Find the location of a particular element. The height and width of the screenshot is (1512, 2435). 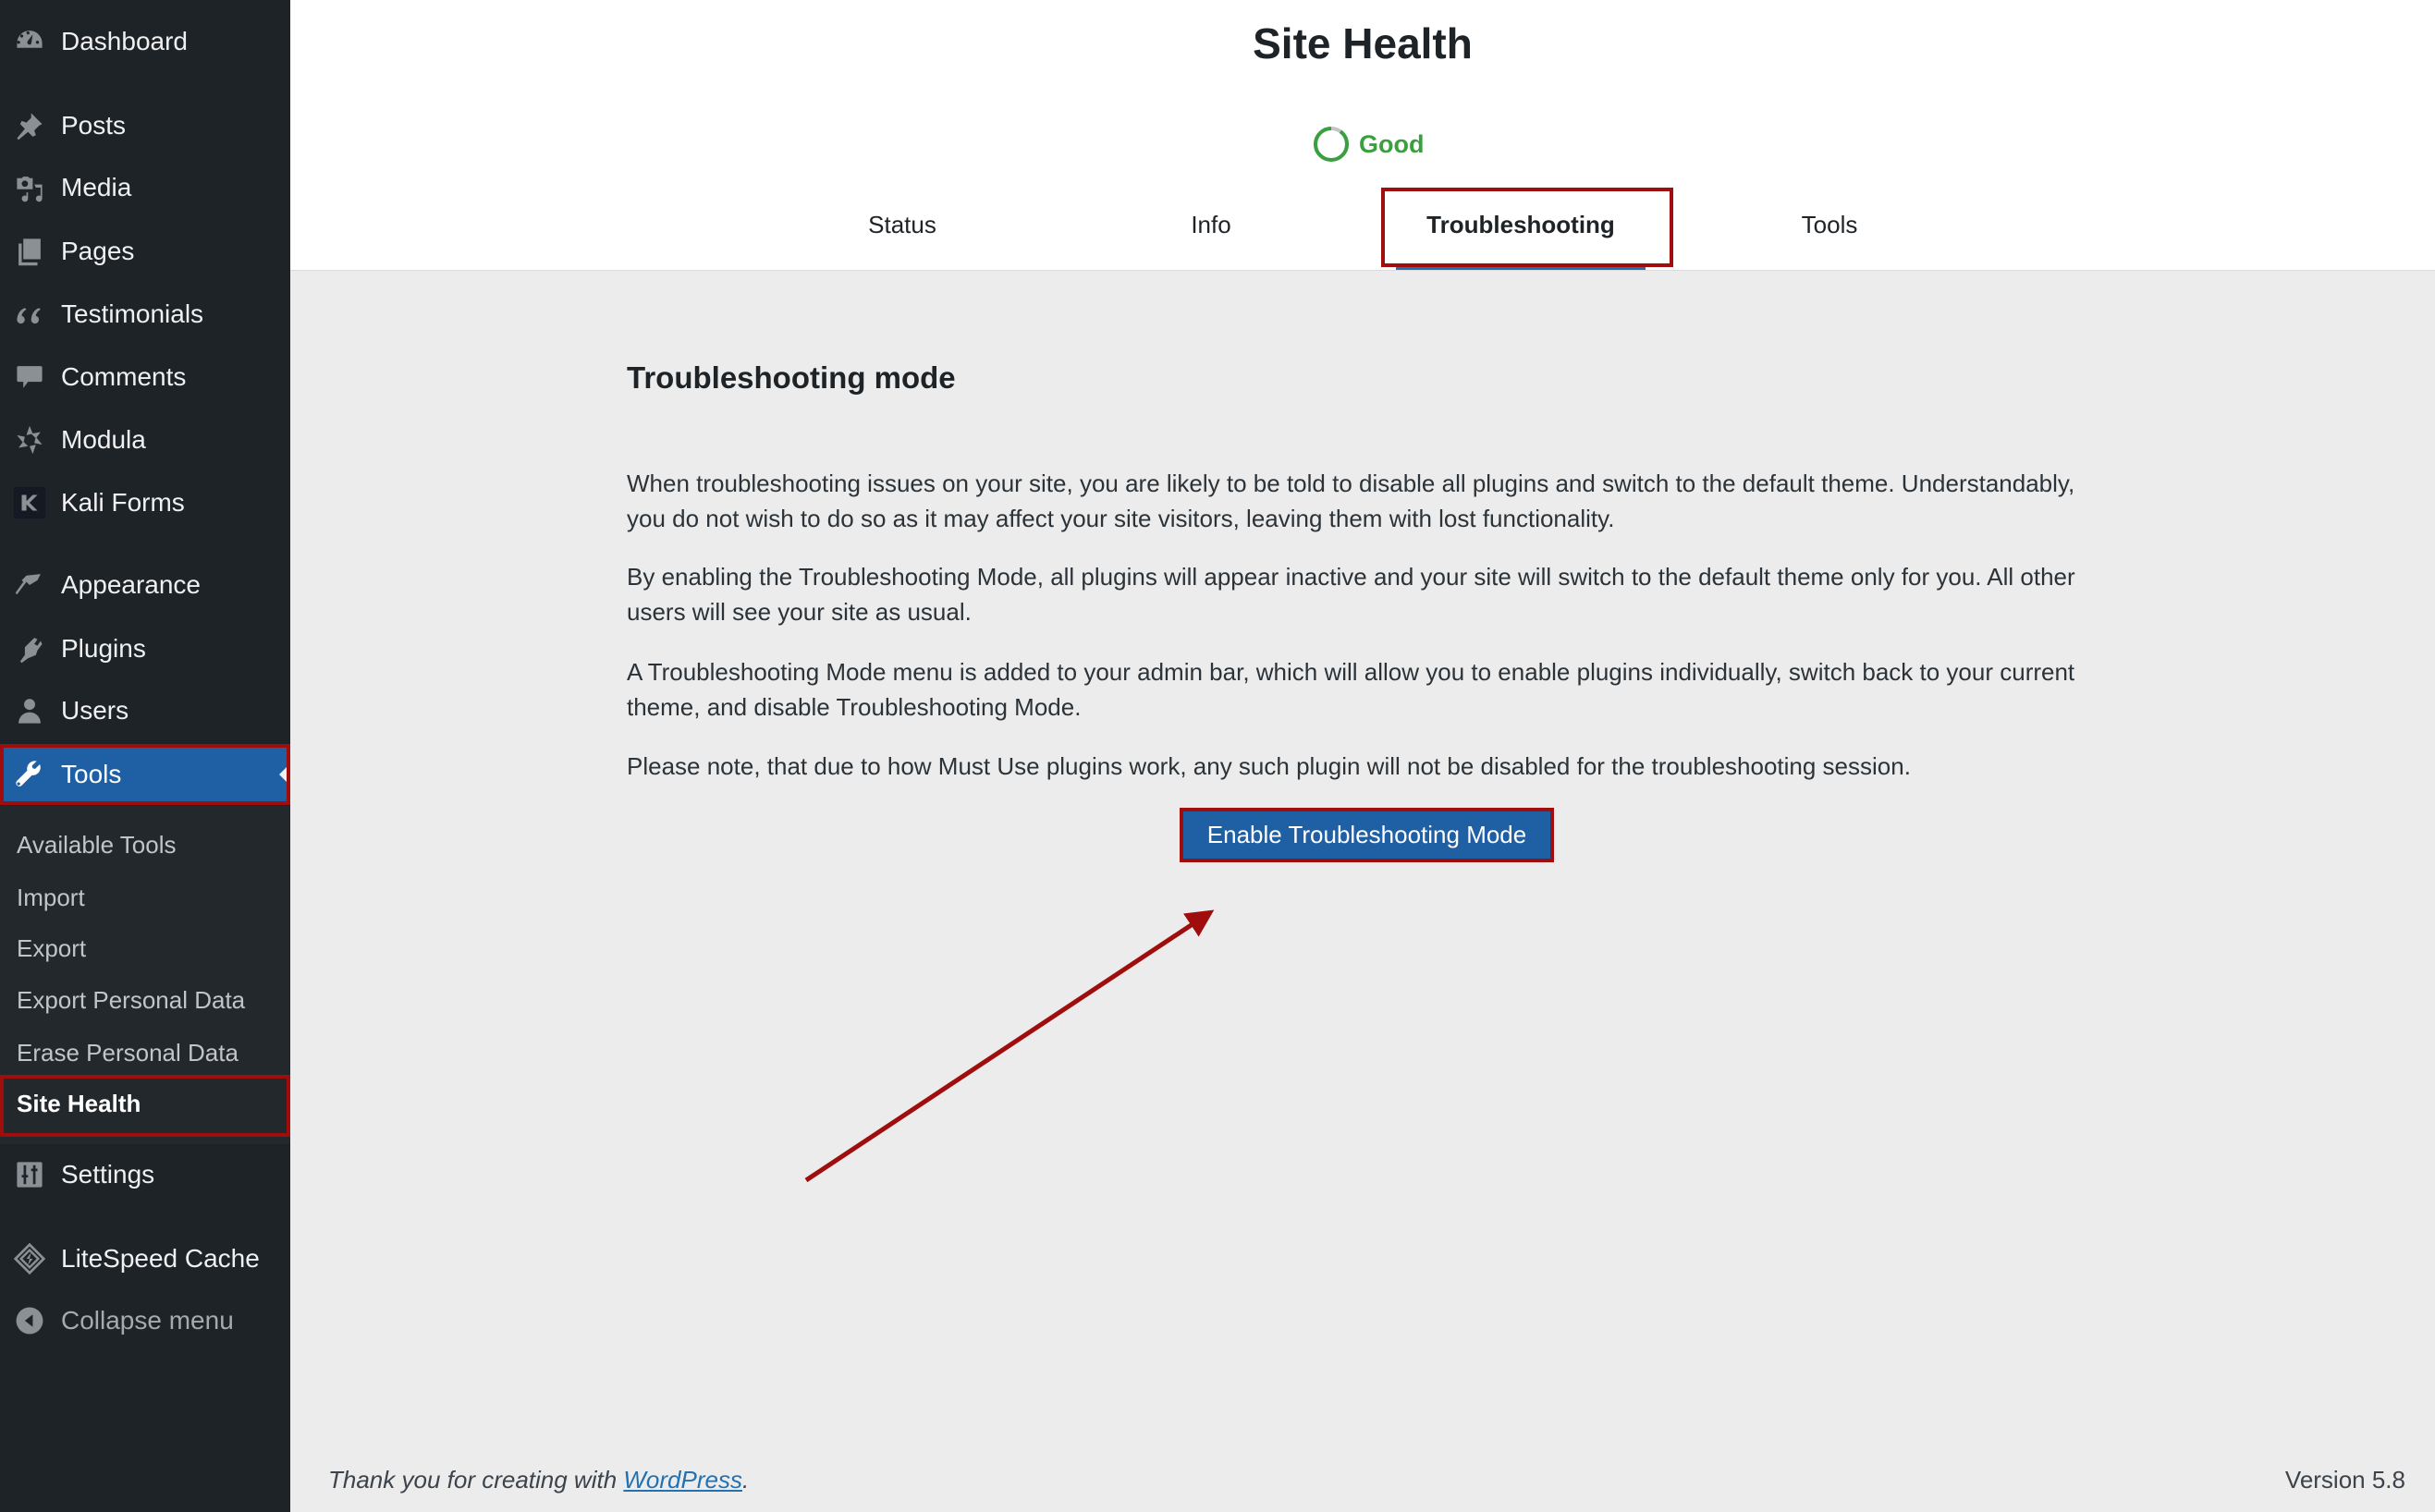

sidebar-item-media: Media is located at coordinates (145, 188).